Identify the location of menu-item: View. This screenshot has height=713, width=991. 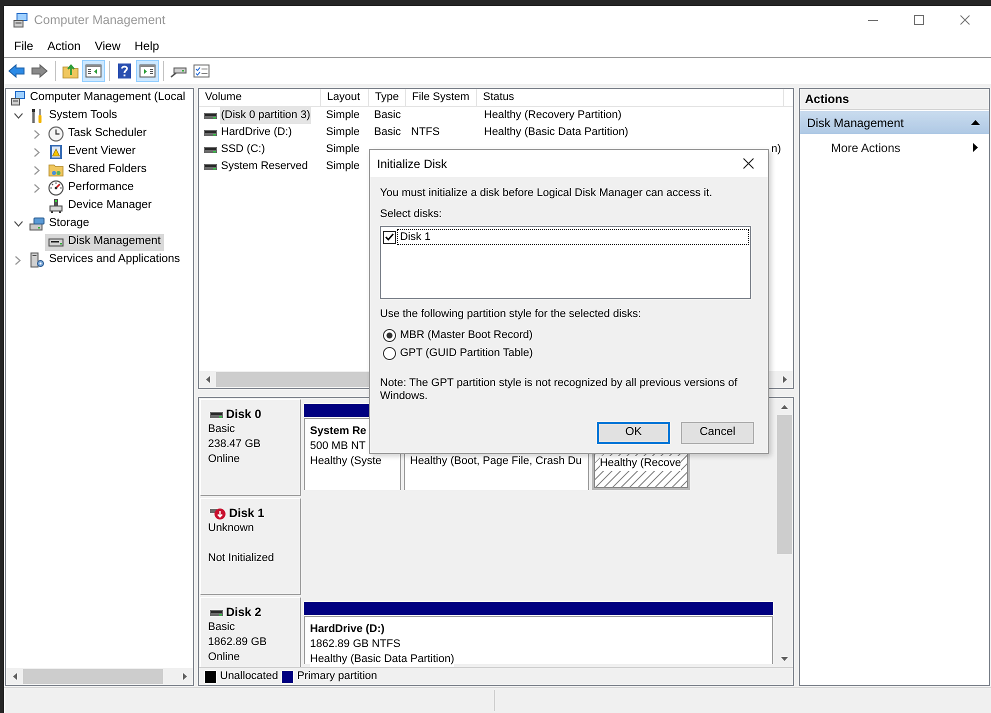
(108, 46).